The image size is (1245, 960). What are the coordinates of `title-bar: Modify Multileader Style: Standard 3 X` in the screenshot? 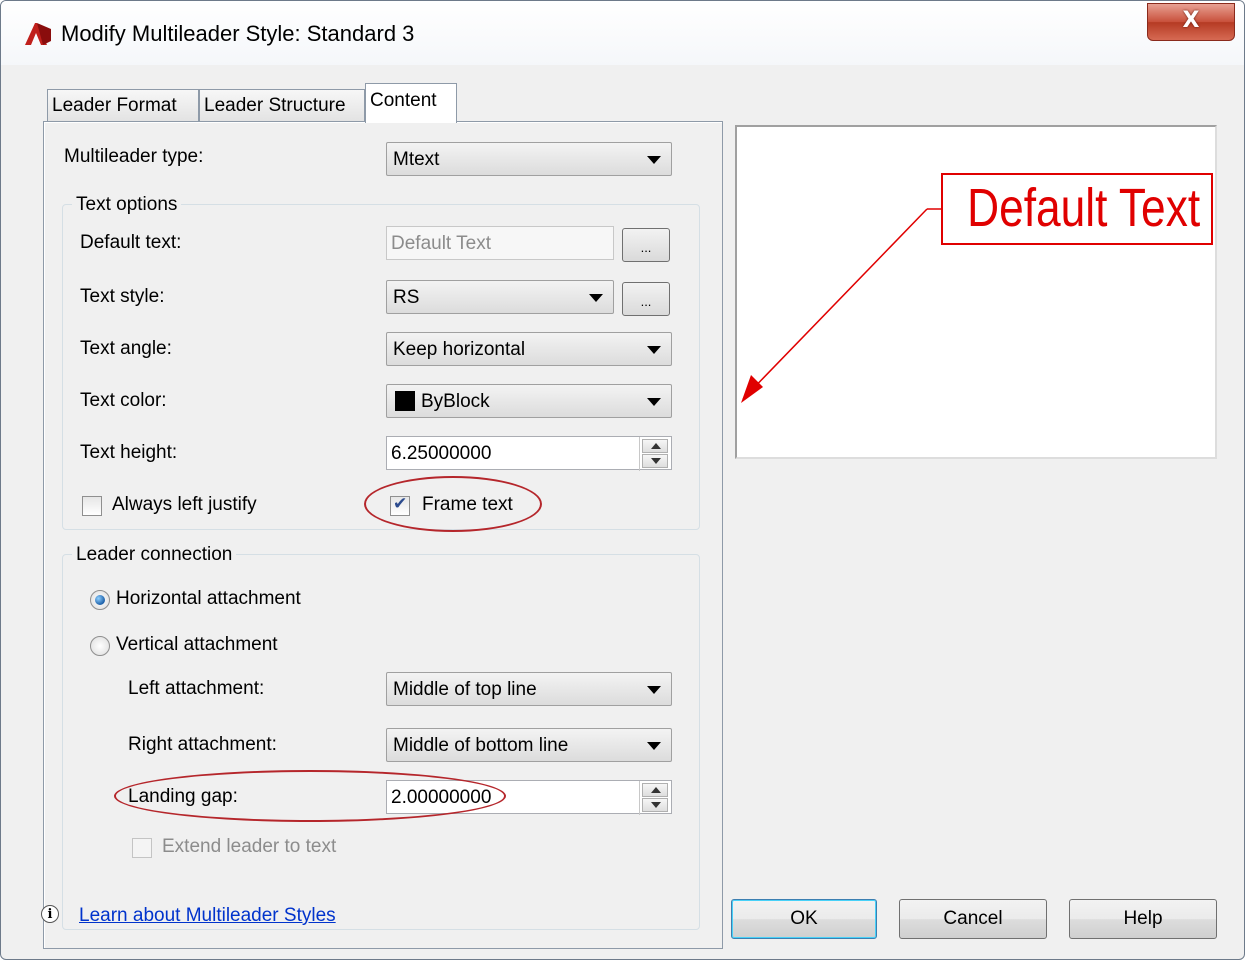 It's located at (622, 33).